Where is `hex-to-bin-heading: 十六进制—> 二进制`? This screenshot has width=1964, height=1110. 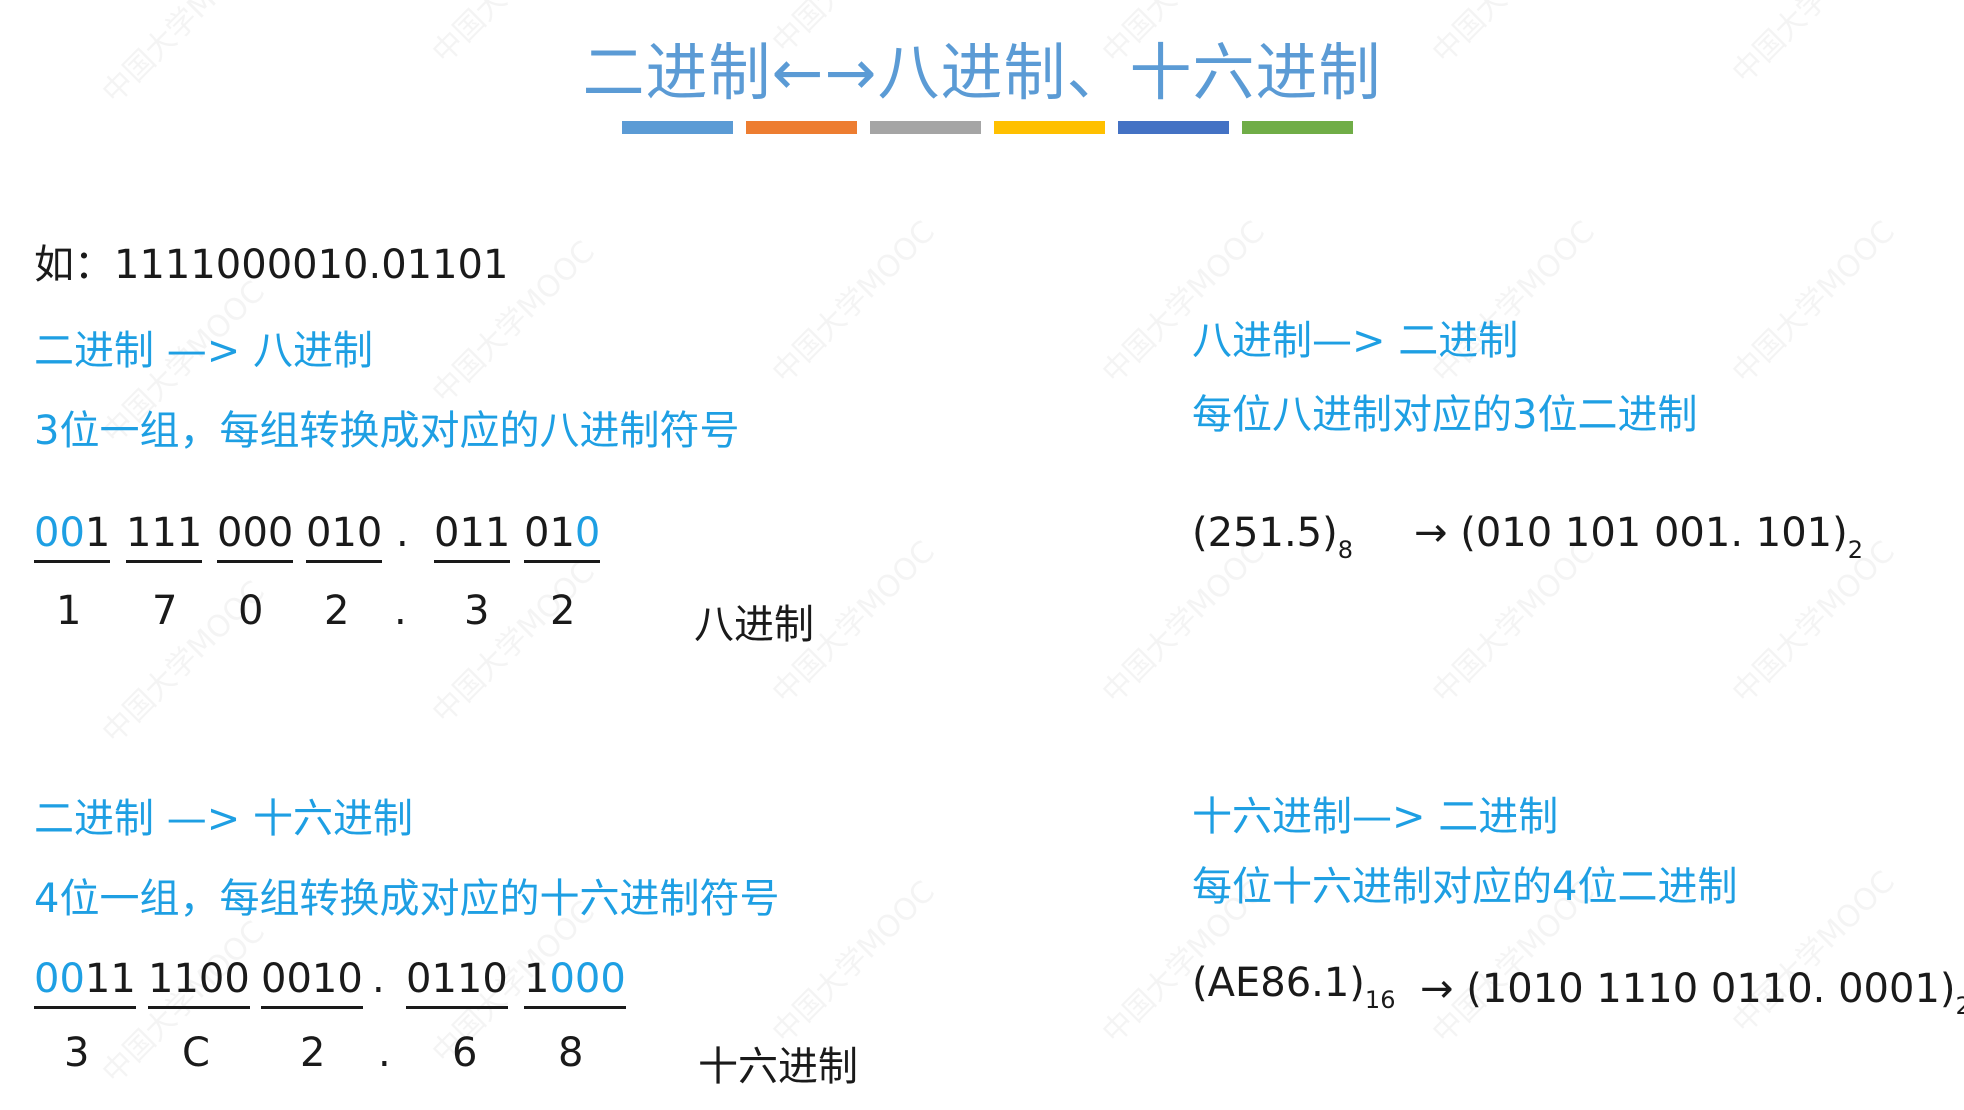 hex-to-bin-heading: 十六进制—> 二进制 is located at coordinates (1375, 817).